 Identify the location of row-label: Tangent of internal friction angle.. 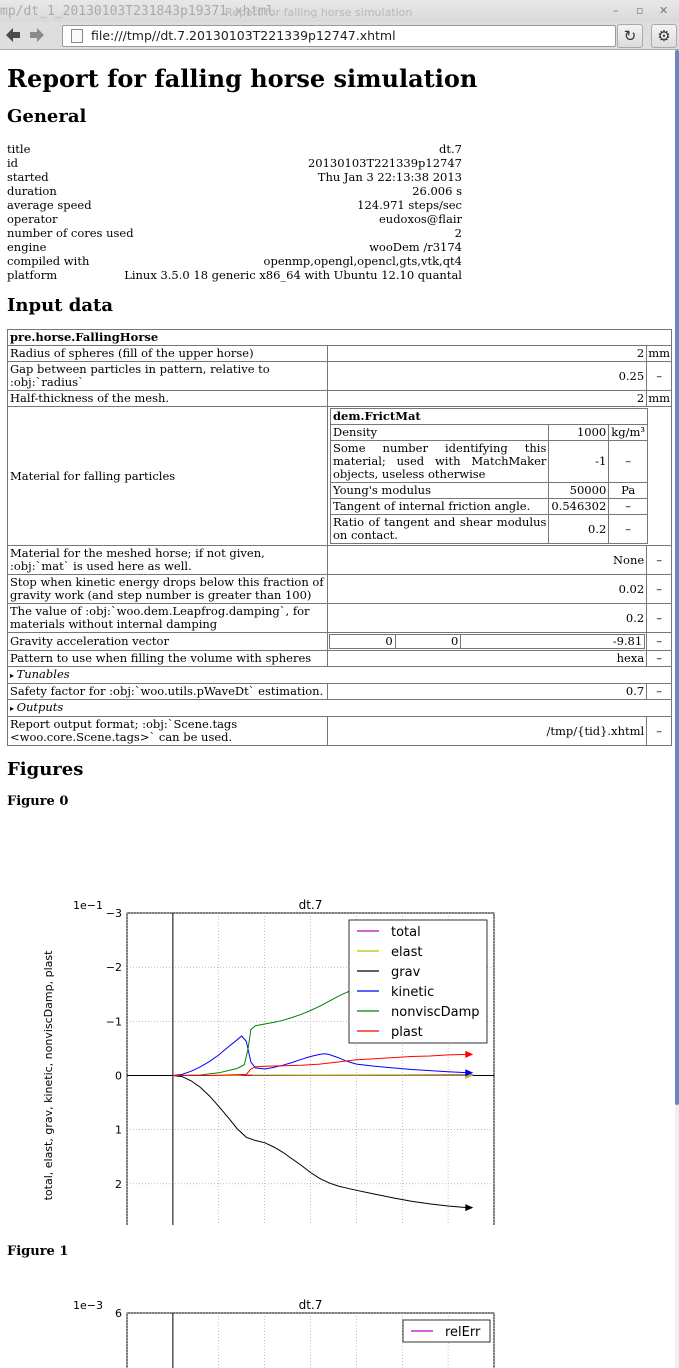
(439, 506).